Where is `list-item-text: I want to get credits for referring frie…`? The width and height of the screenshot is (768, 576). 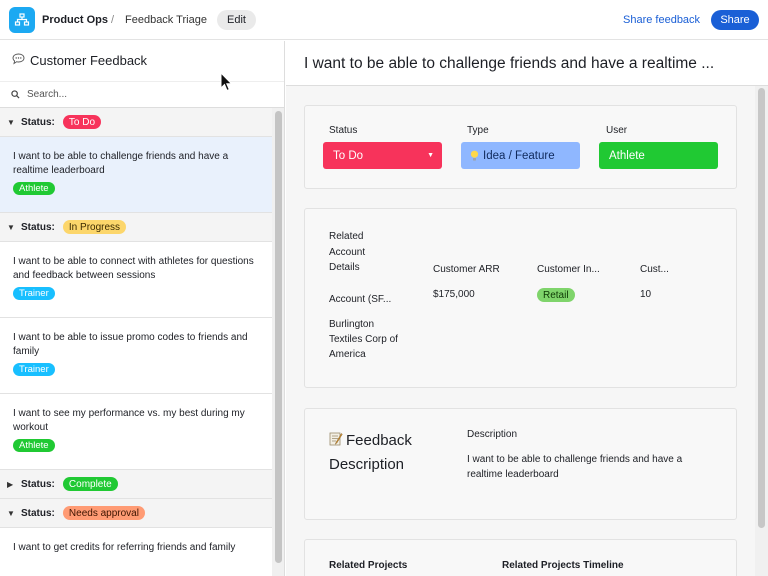
list-item-text: I want to get credits for referring frie… is located at coordinates (124, 547).